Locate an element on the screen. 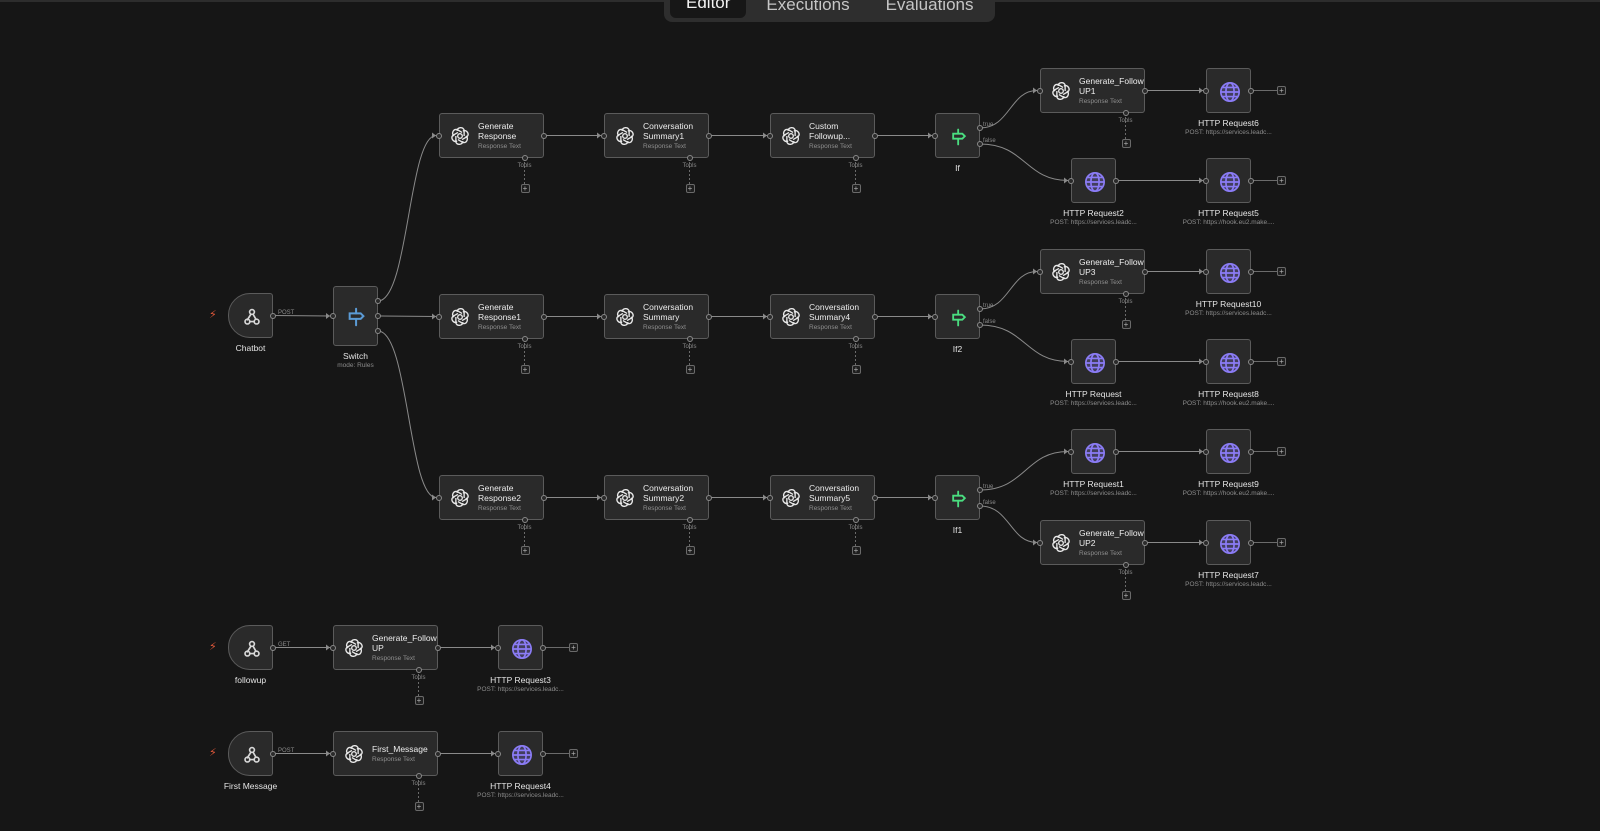 The height and width of the screenshot is (831, 1600). node-h6 is located at coordinates (1228, 90).